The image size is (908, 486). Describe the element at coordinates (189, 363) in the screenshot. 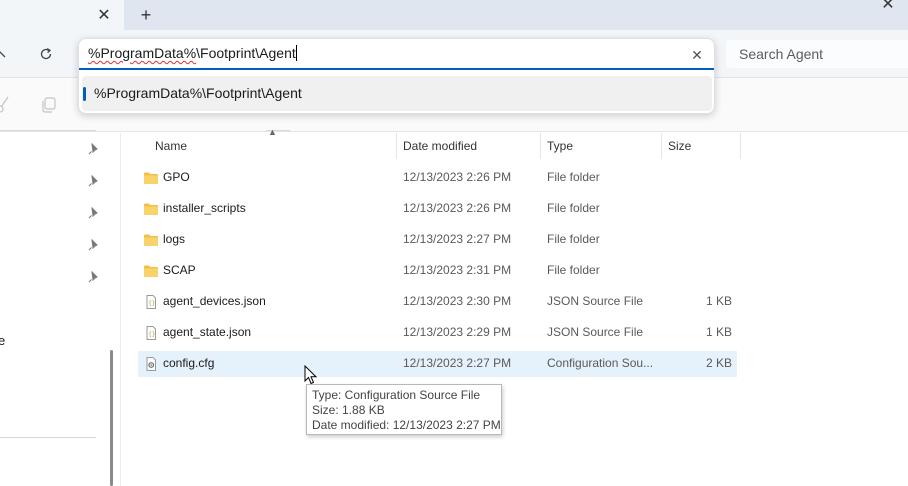

I see `file-name: config.cfg` at that location.